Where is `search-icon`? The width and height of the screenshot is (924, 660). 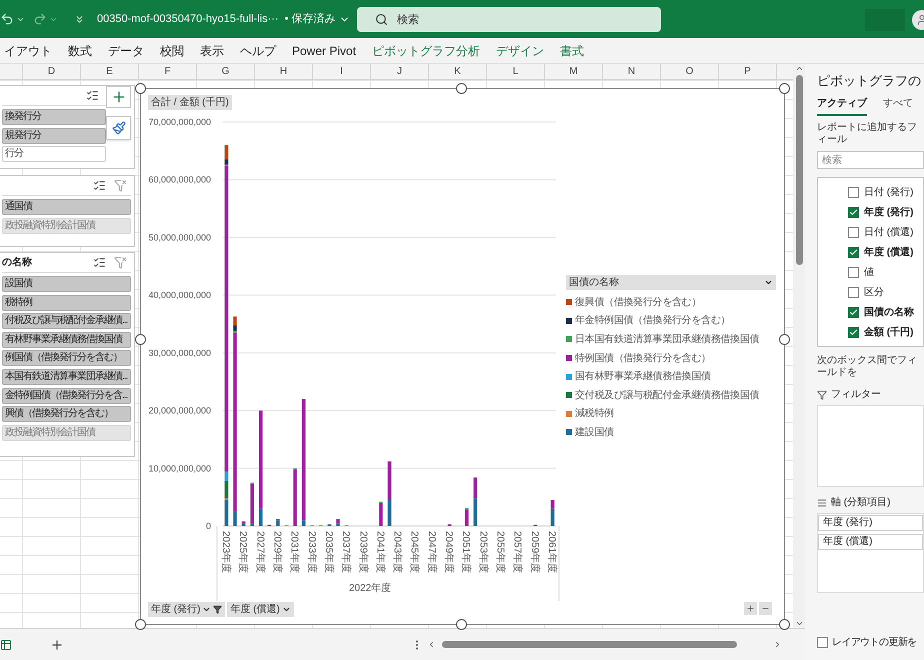
search-icon is located at coordinates (381, 19).